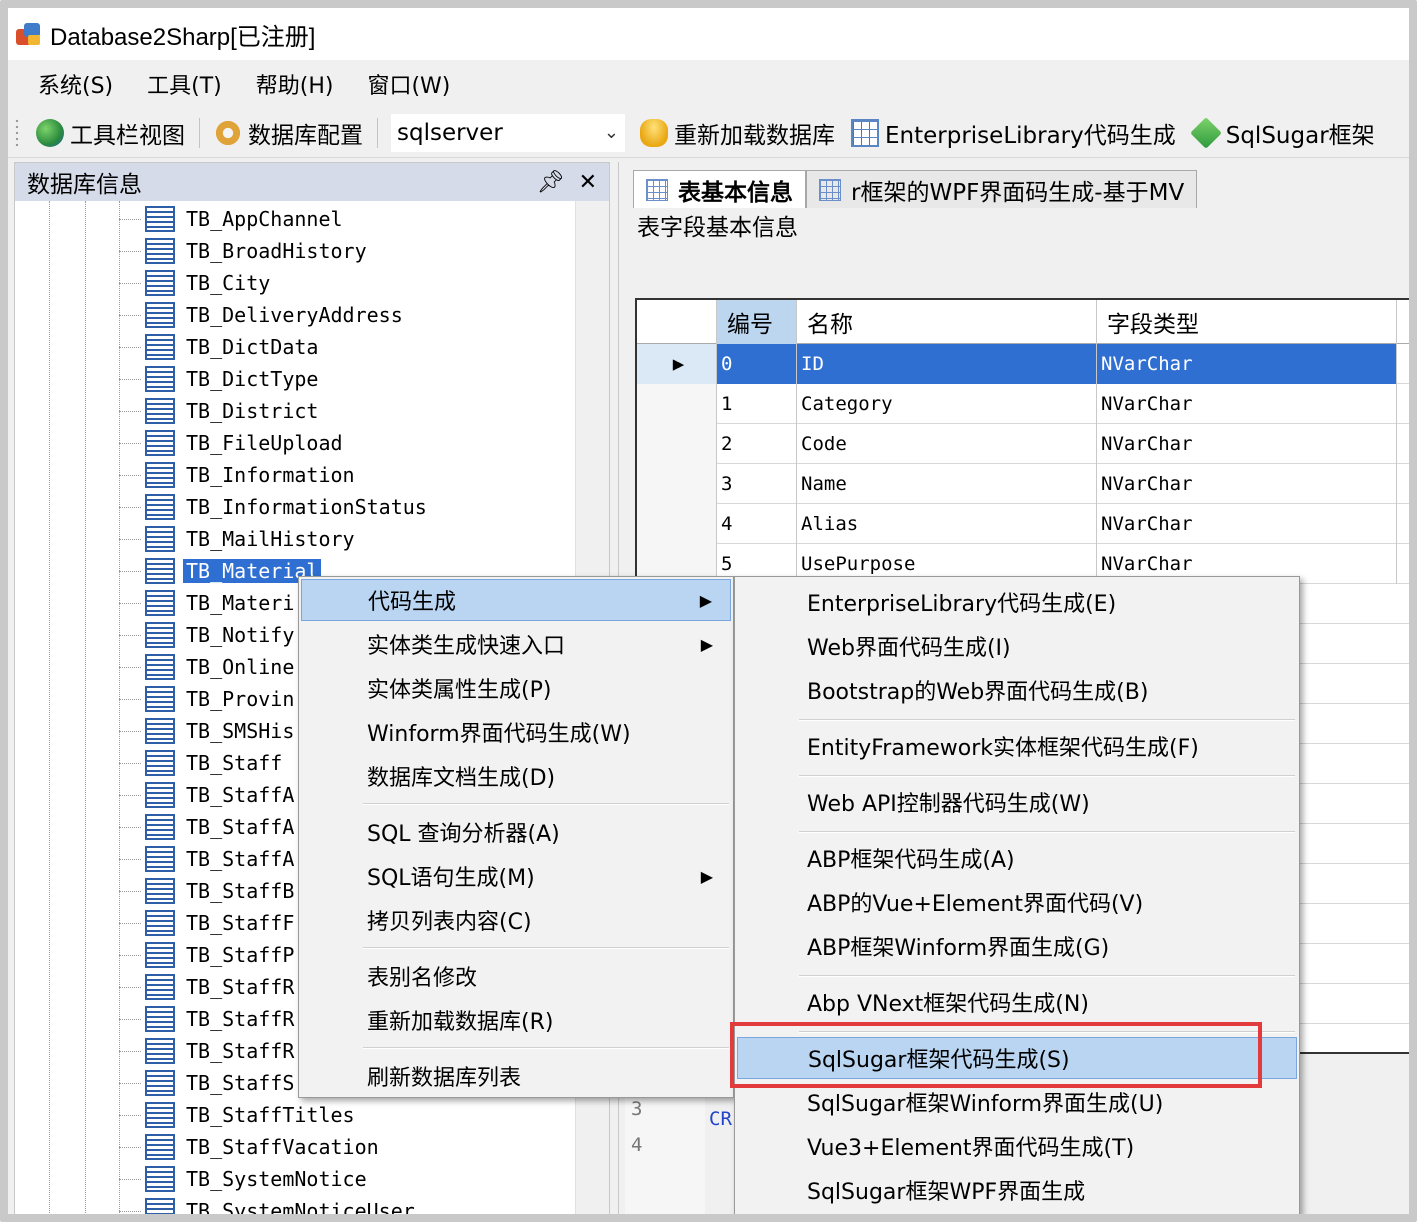 Image resolution: width=1417 pixels, height=1222 pixels. What do you see at coordinates (1247, 322) in the screenshot?
I see `column-header: 字段类型` at bounding box center [1247, 322].